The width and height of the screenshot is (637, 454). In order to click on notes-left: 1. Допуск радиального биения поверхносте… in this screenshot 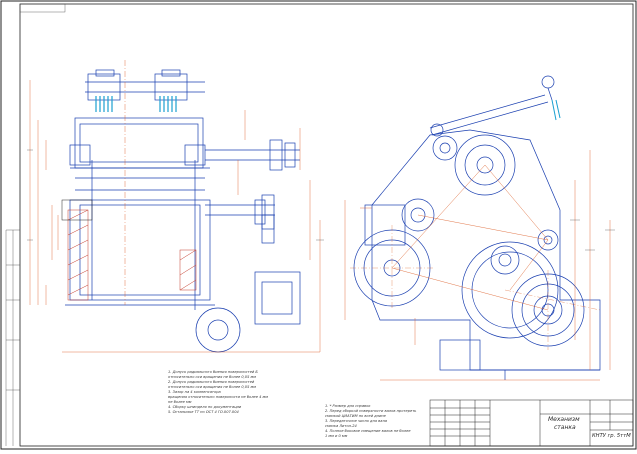, I will do `click(218, 392)`.